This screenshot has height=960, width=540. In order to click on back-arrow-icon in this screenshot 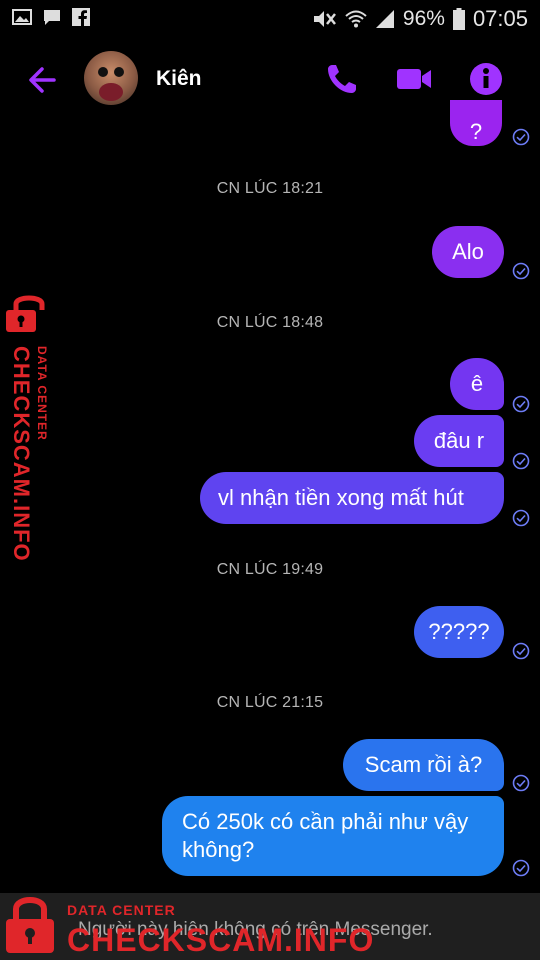, I will do `click(44, 80)`.